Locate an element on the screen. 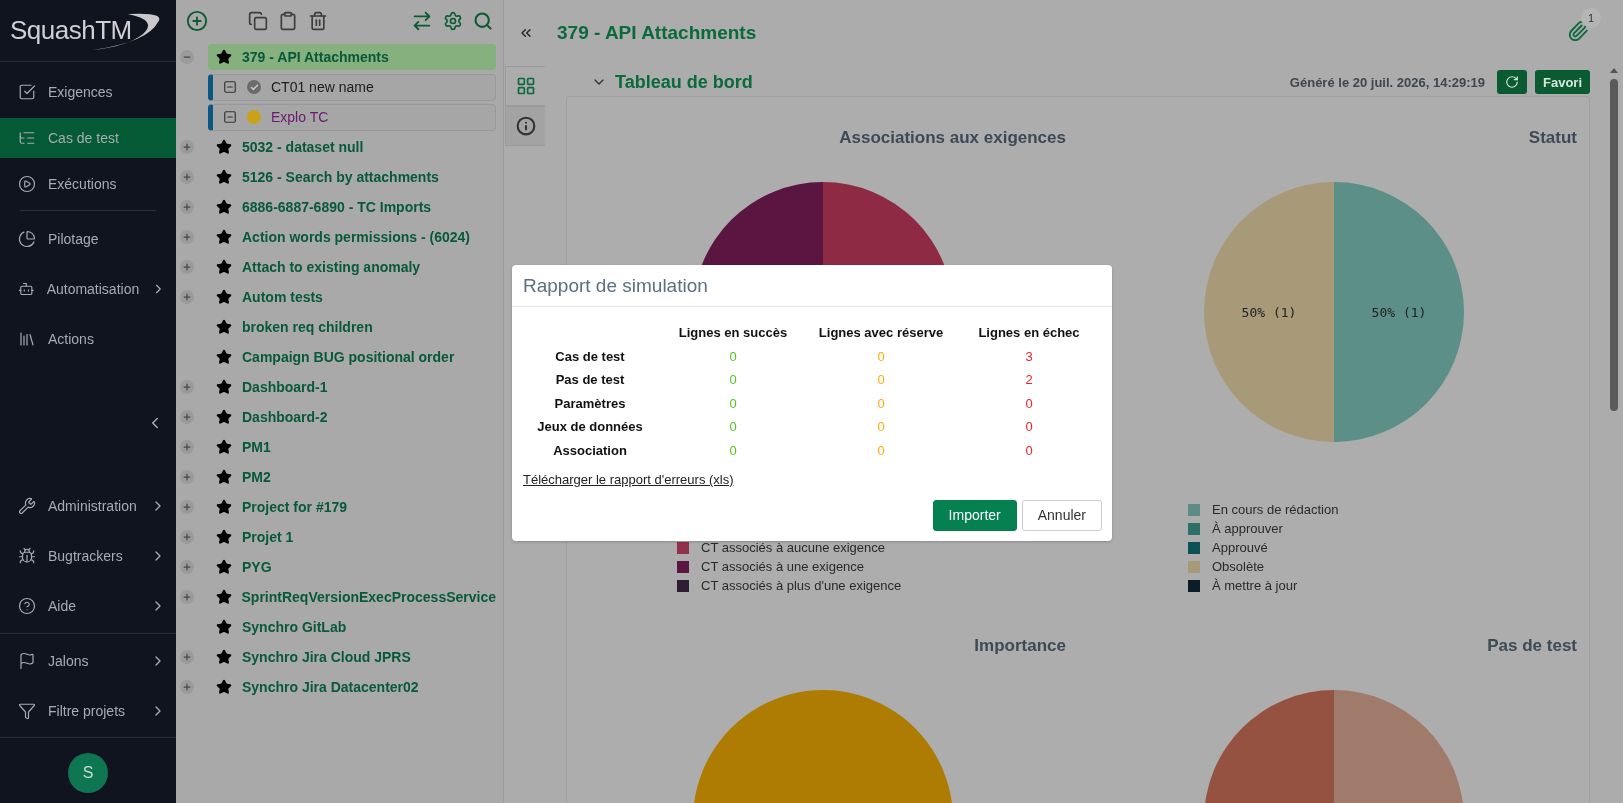  nav-item: Actions is located at coordinates (88, 339).